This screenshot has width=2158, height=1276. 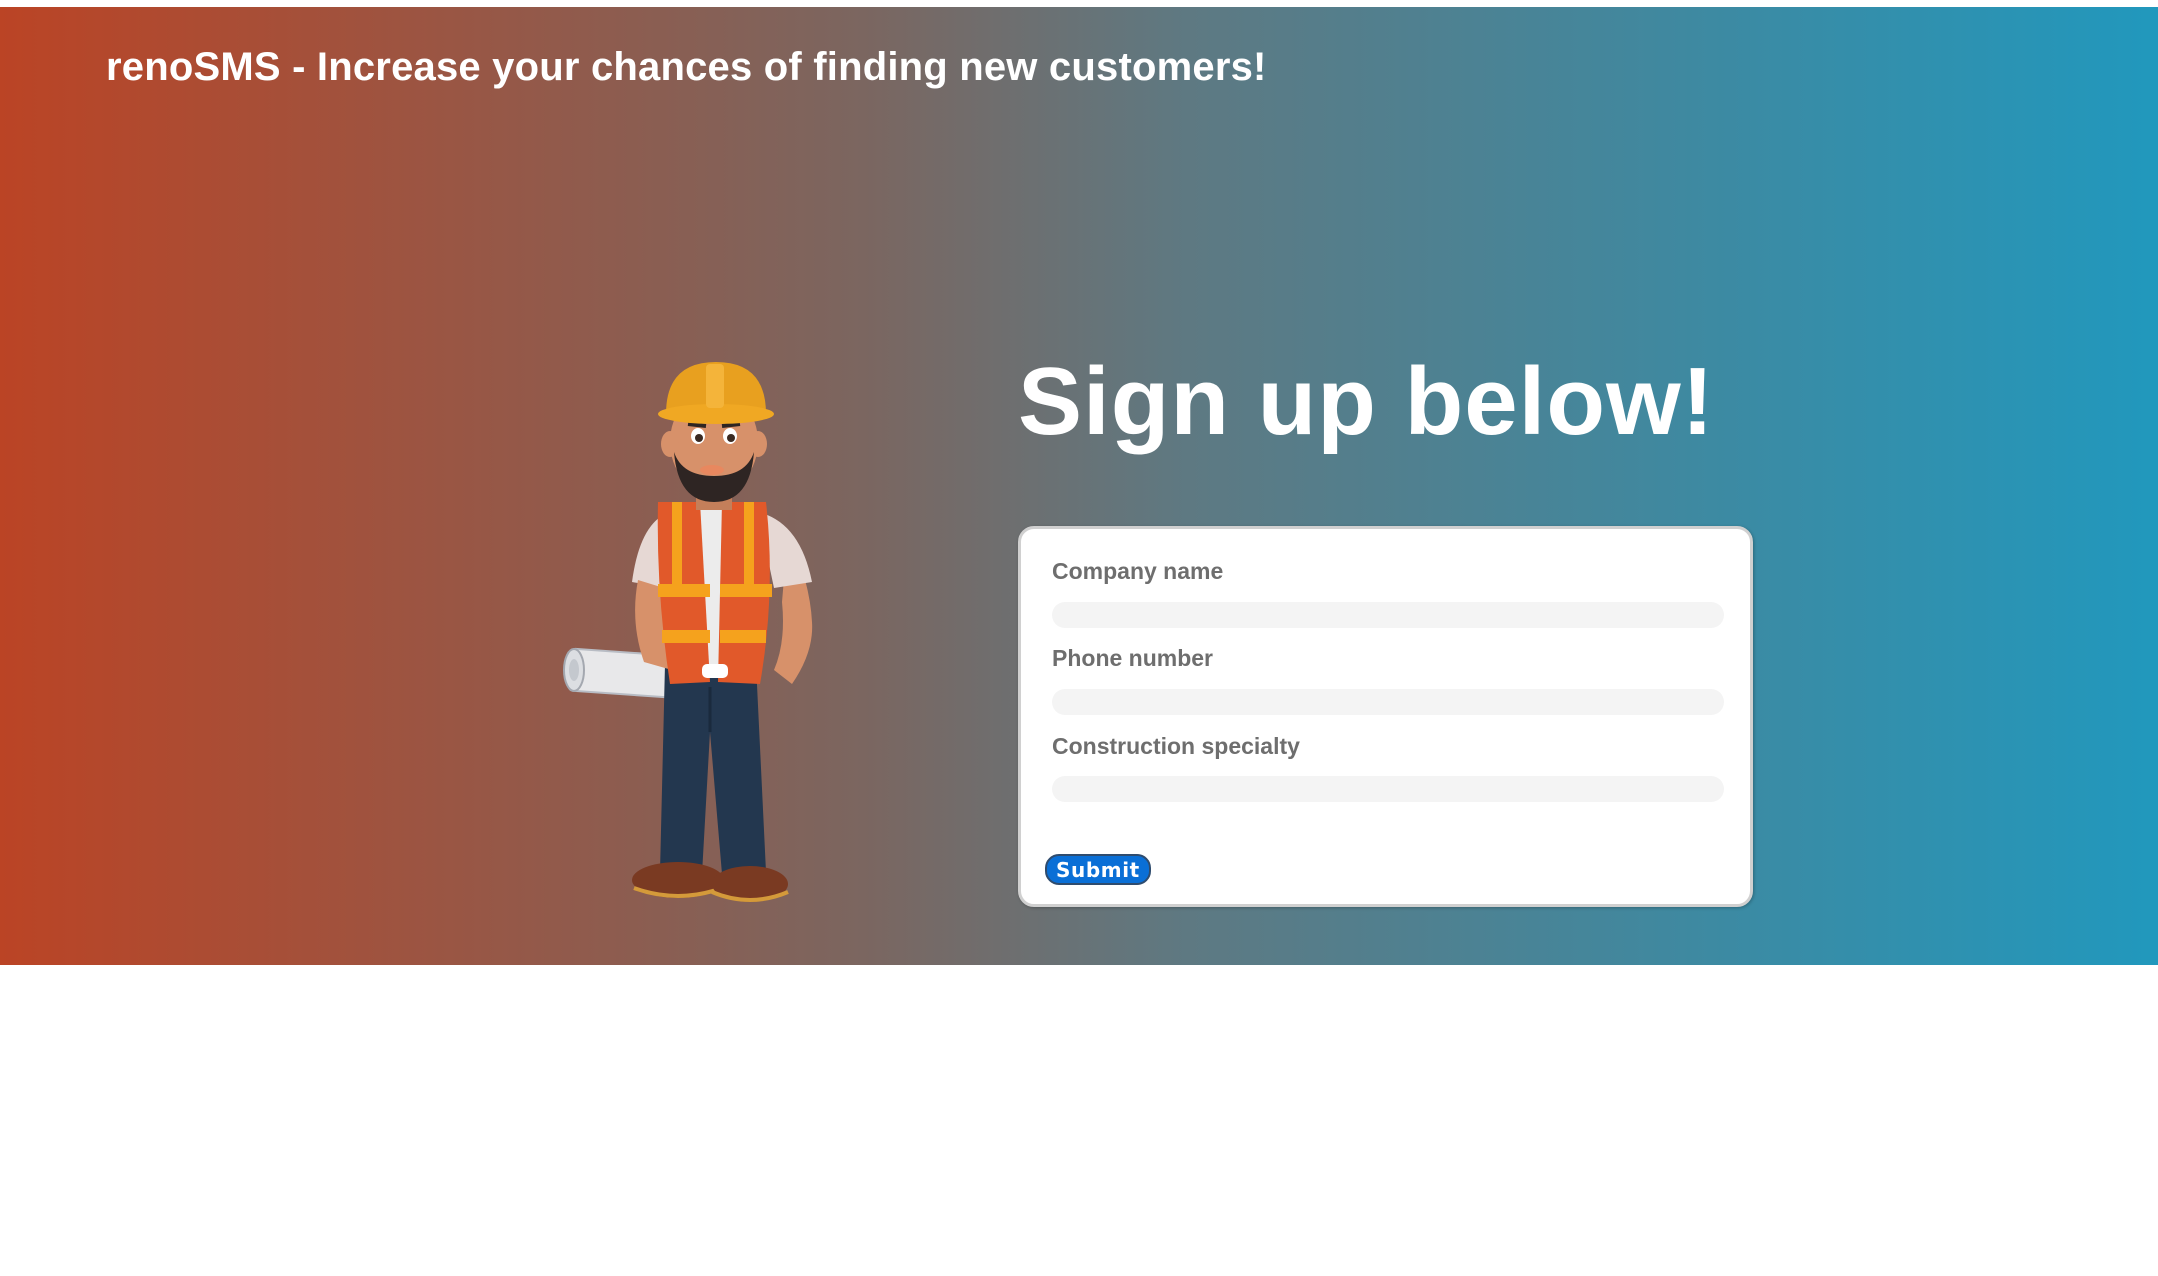 I want to click on construction-specialty-label: Construction specialty, so click(x=1176, y=746).